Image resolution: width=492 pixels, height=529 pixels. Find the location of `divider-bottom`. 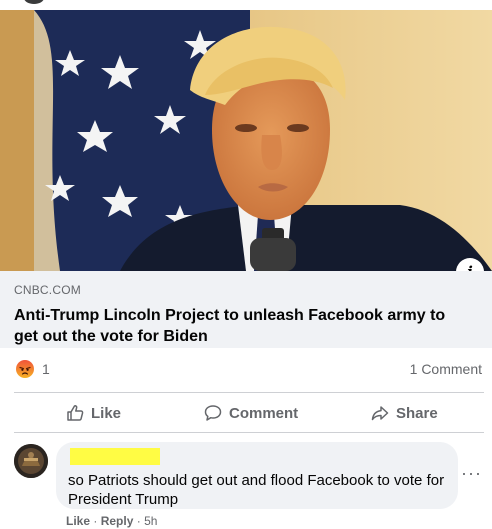

divider-bottom is located at coordinates (249, 432).